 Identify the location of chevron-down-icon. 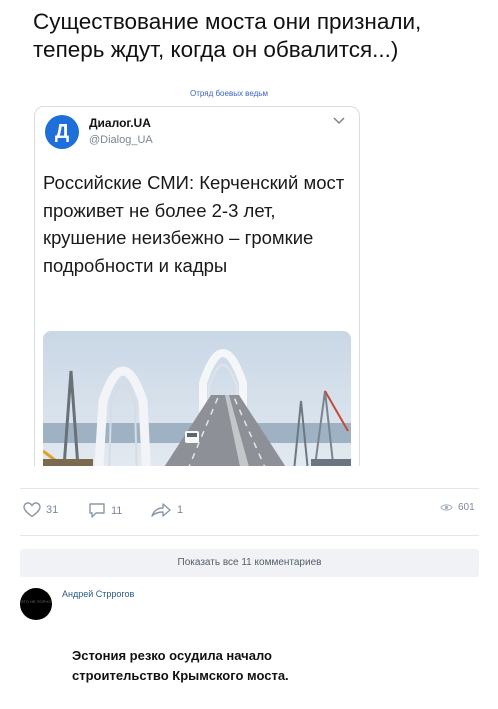
(339, 121).